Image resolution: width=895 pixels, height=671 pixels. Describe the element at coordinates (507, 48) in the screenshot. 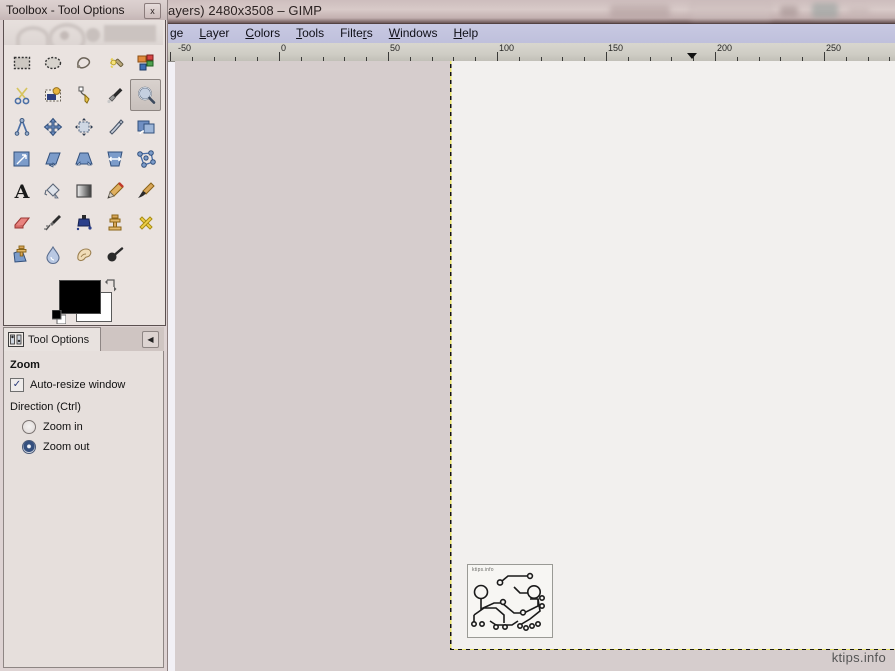

I see `ruler-label: 100` at that location.